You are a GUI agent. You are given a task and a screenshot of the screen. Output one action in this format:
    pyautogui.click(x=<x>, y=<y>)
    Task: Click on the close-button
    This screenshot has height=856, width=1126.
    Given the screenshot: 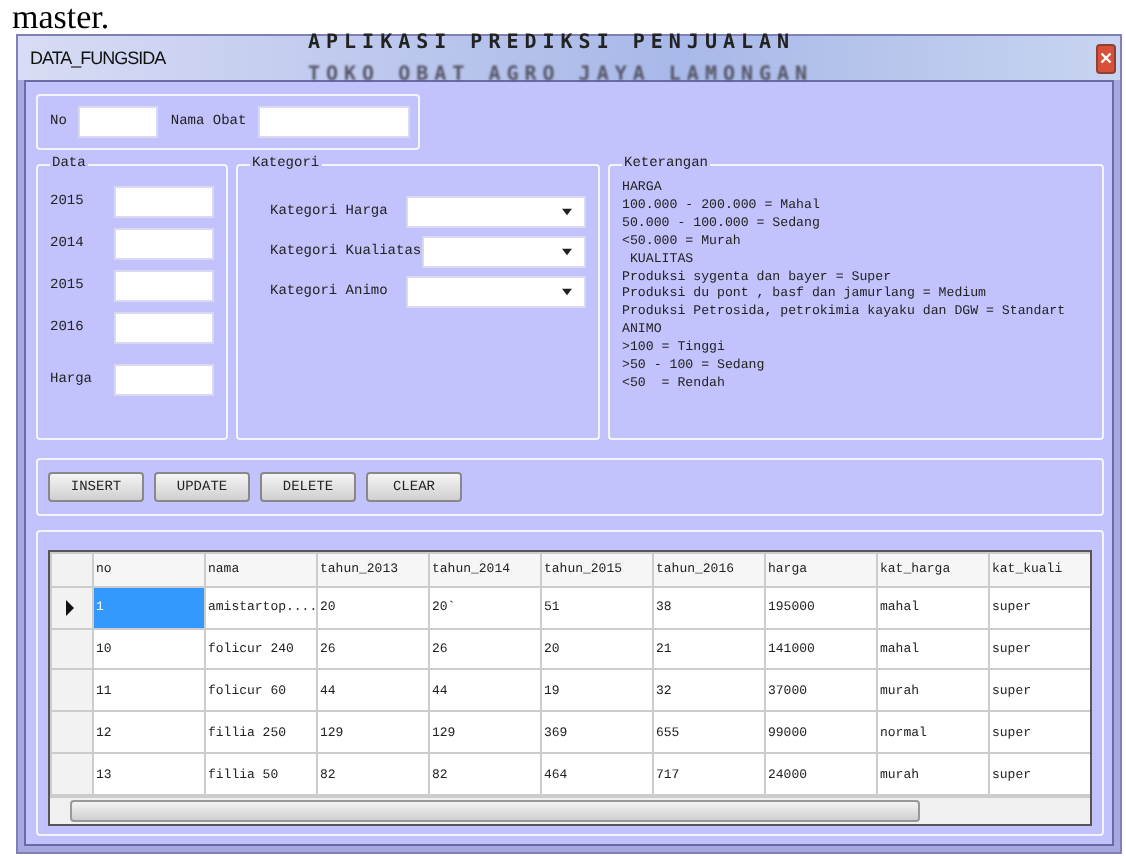 What is the action you would take?
    pyautogui.click(x=1106, y=58)
    